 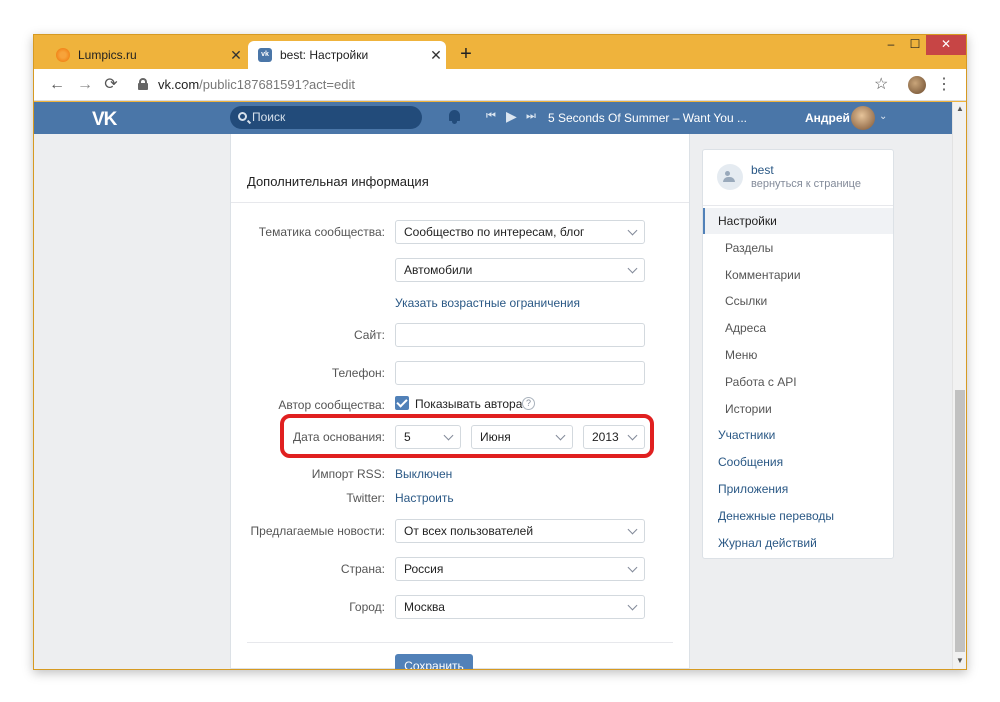 What do you see at coordinates (881, 84) in the screenshot?
I see `bookmark-star-icon: ☆` at bounding box center [881, 84].